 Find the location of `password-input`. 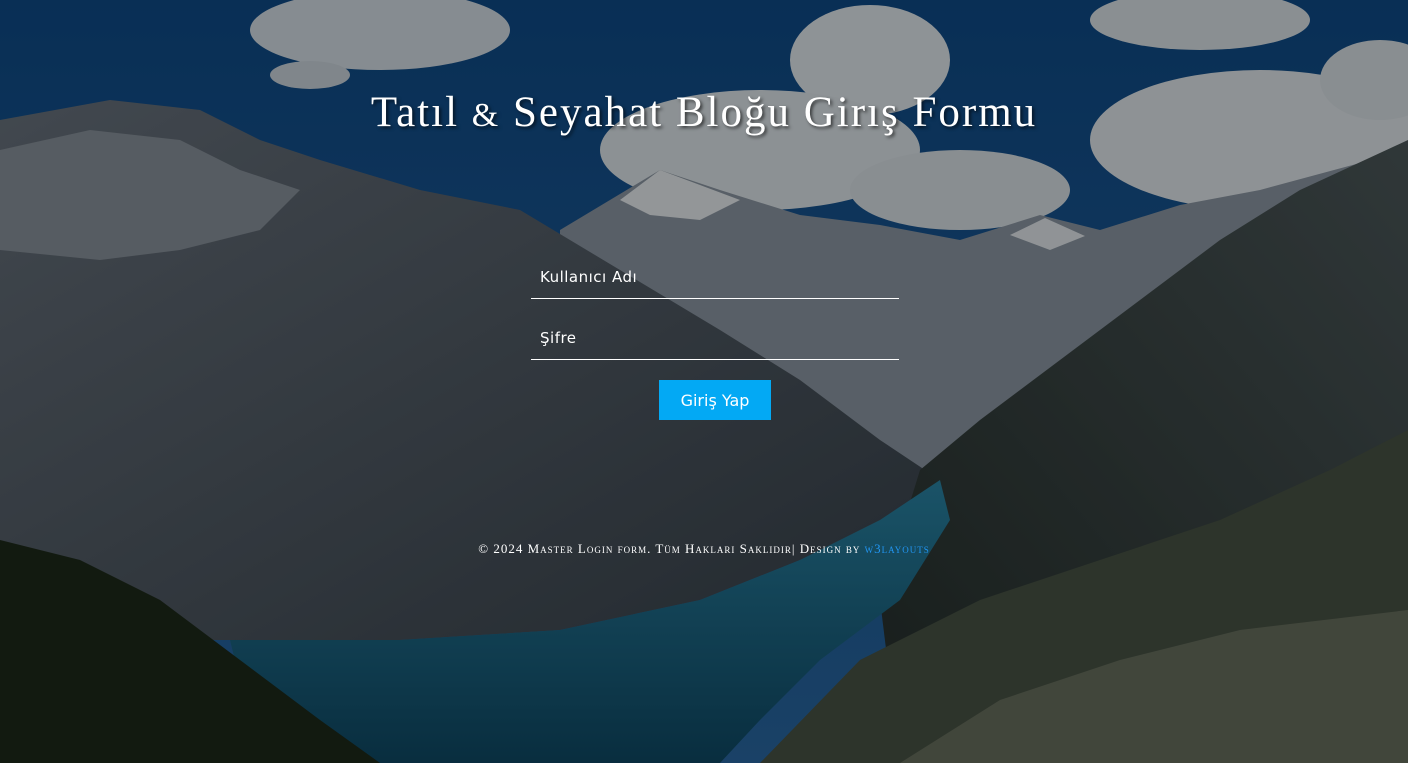

password-input is located at coordinates (715, 338).